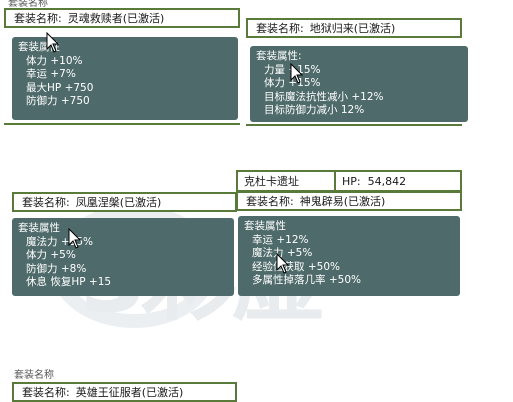  What do you see at coordinates (46, 202) in the screenshot?
I see `set3-name-label: 套装名称:` at bounding box center [46, 202].